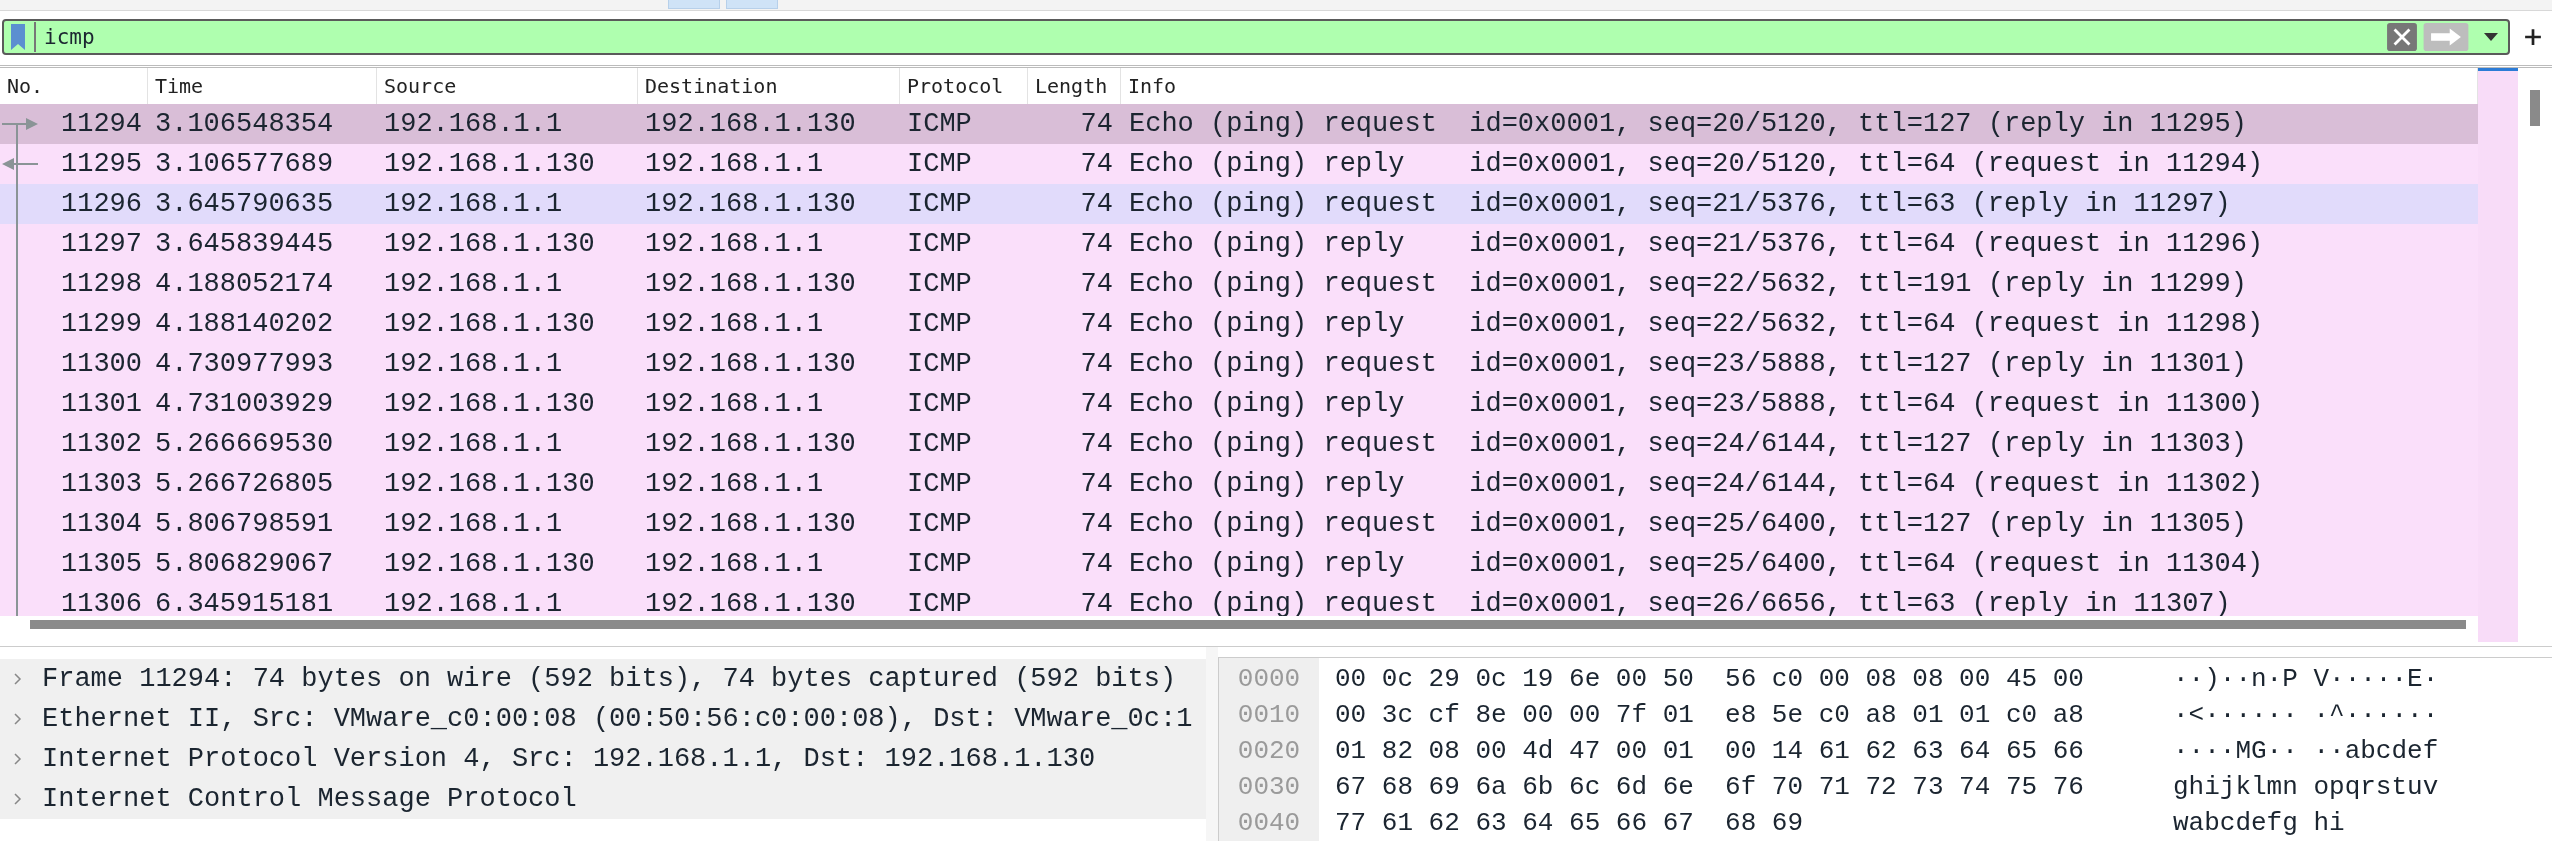  I want to click on table-cell-text: Echo (ping) request id=0x0001, seq=23/5888, ttl=127 (reply in 11301), so click(1688, 363).